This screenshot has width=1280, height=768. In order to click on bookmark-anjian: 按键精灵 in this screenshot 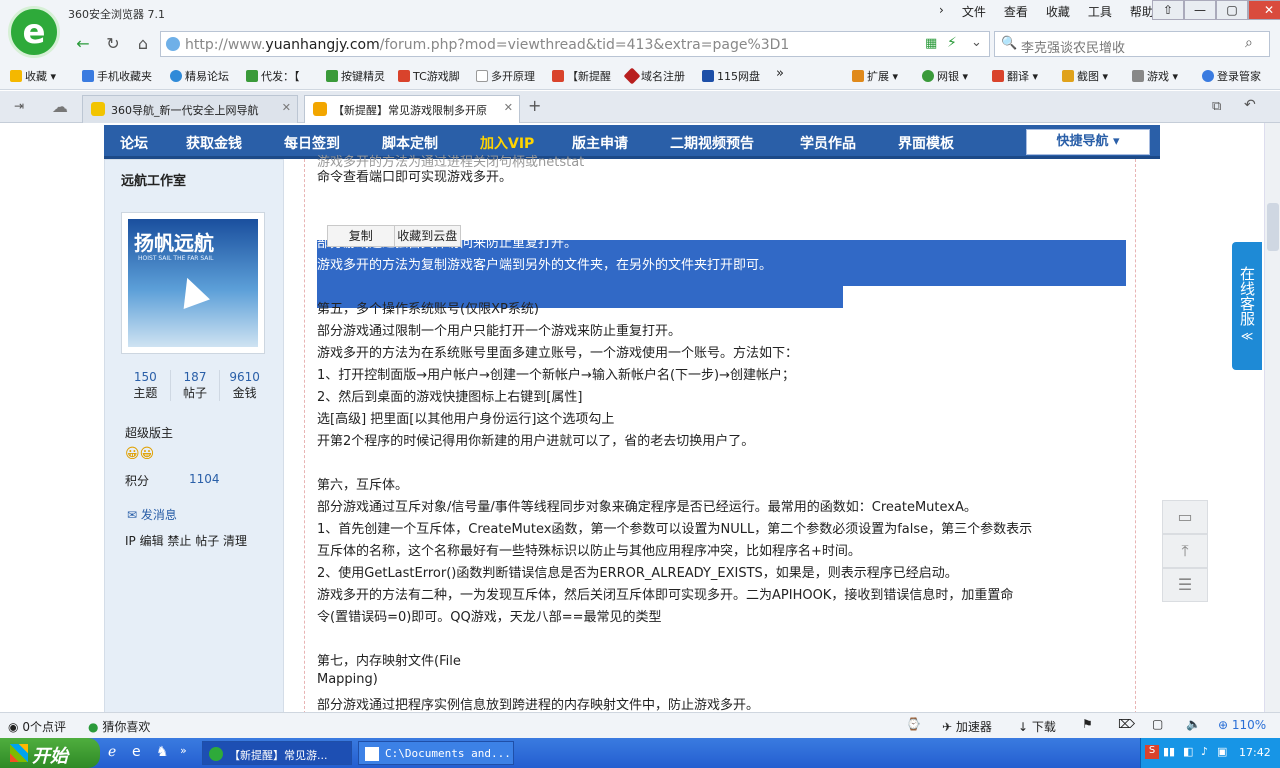, I will do `click(355, 76)`.